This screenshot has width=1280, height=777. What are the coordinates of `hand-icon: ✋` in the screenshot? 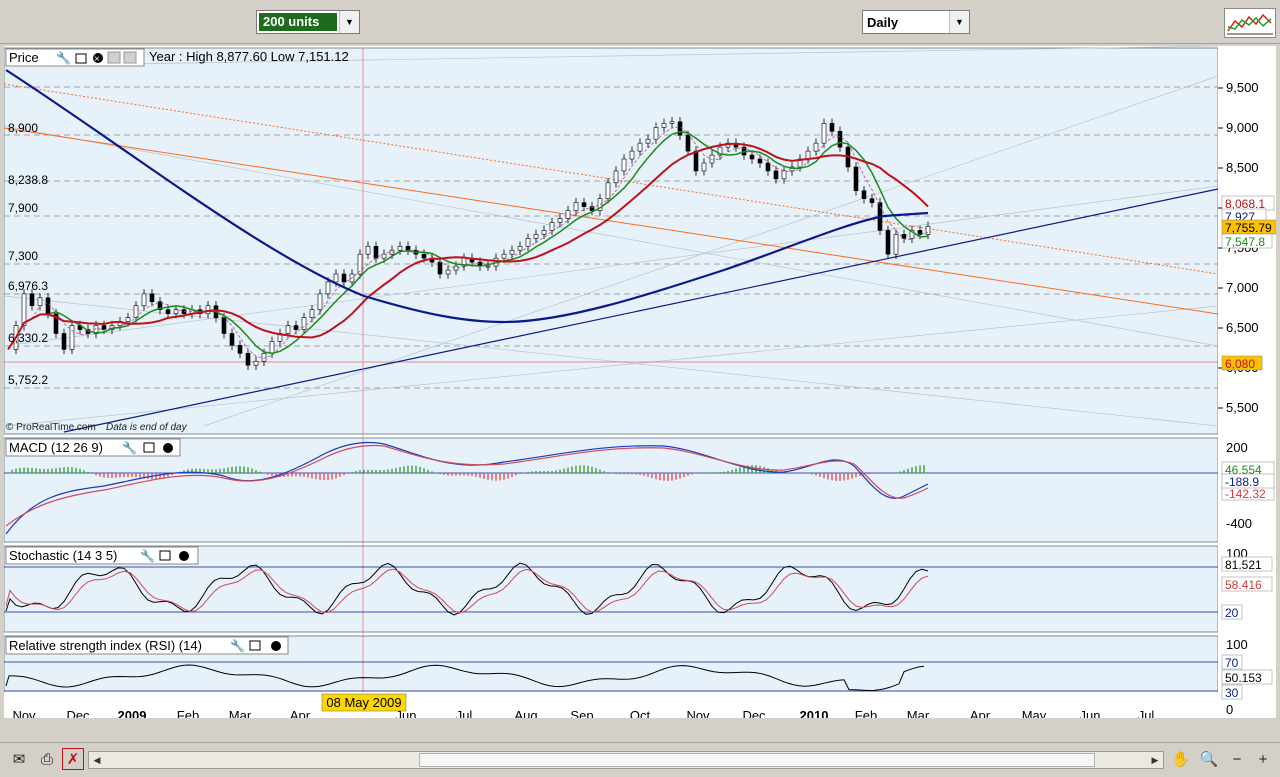 It's located at (1181, 759).